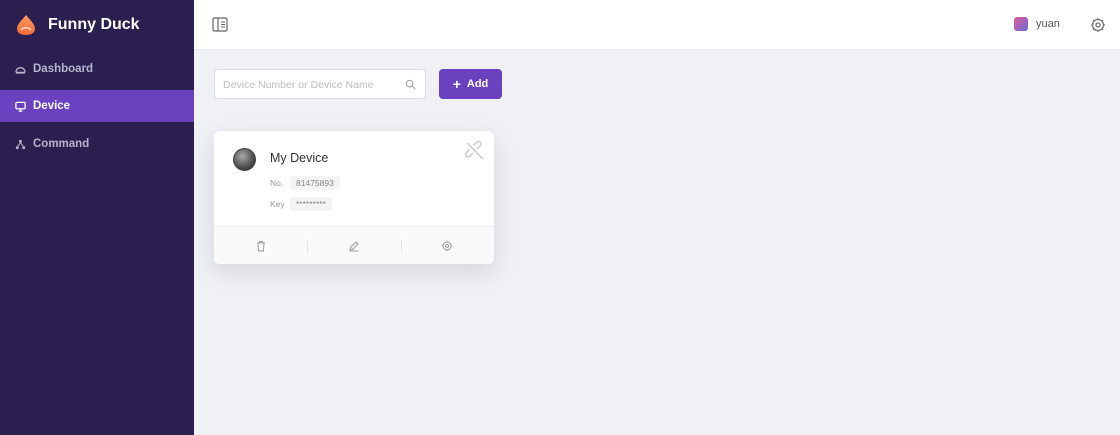  Describe the element at coordinates (244, 159) in the screenshot. I see `device-avatar` at that location.